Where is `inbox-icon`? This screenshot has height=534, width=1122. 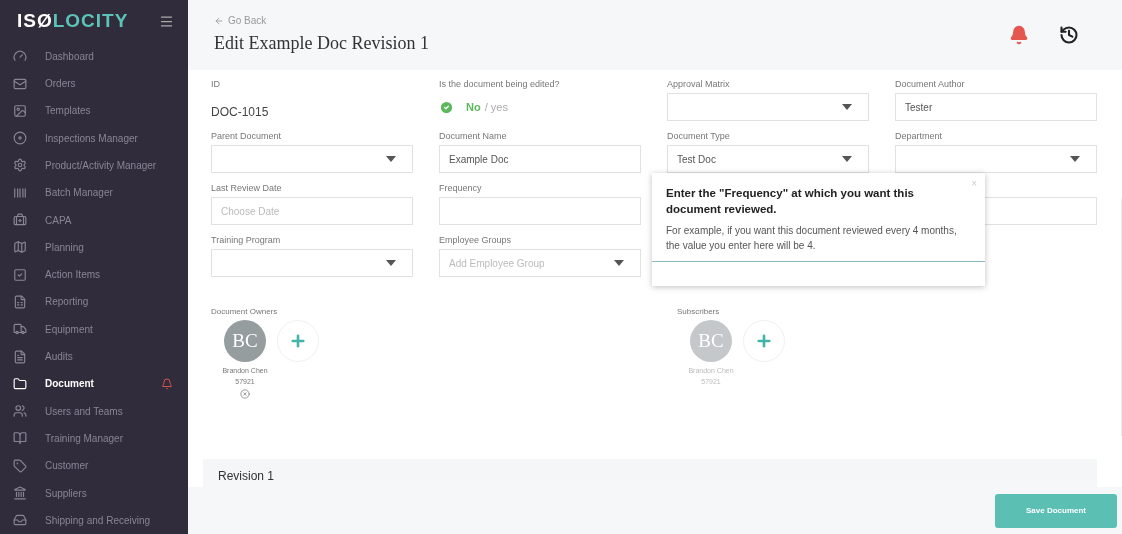 inbox-icon is located at coordinates (20, 520).